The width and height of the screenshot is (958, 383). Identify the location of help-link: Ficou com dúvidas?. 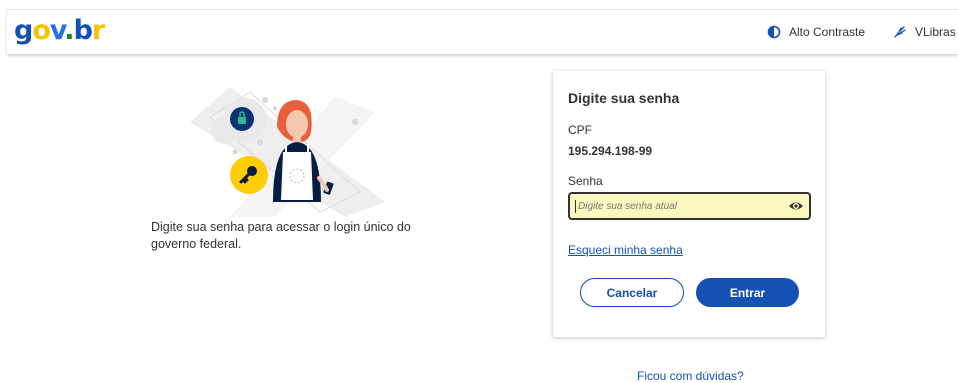
(690, 376).